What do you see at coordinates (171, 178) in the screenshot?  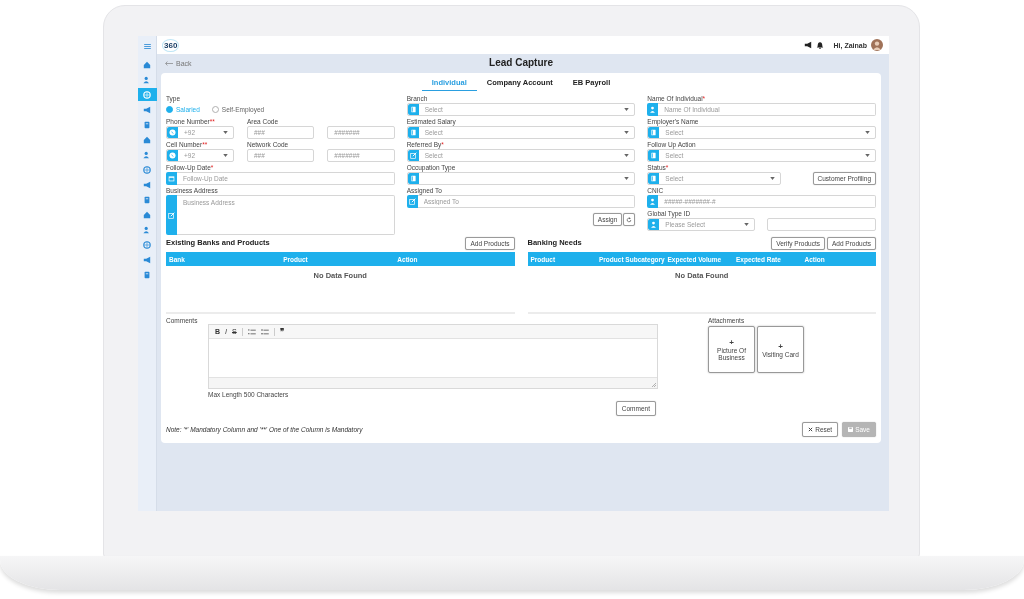 I see `calendar-icon` at bounding box center [171, 178].